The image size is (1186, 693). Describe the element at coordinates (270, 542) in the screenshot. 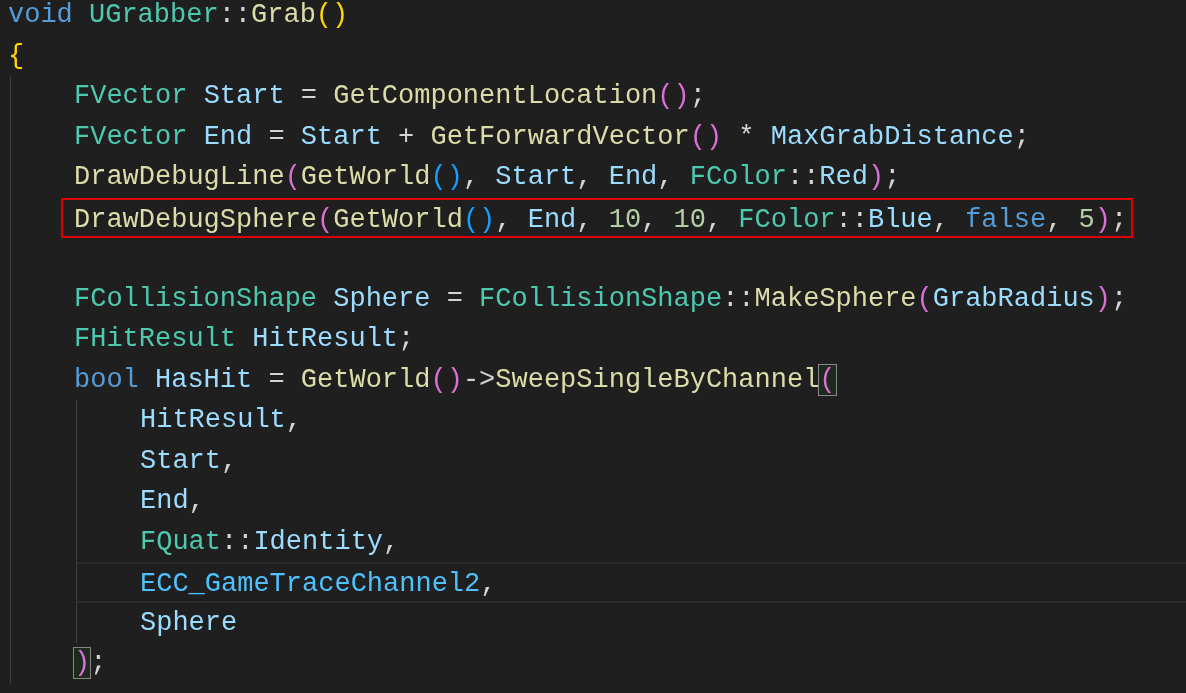

I see `code-line: FQuat::Identity,` at that location.